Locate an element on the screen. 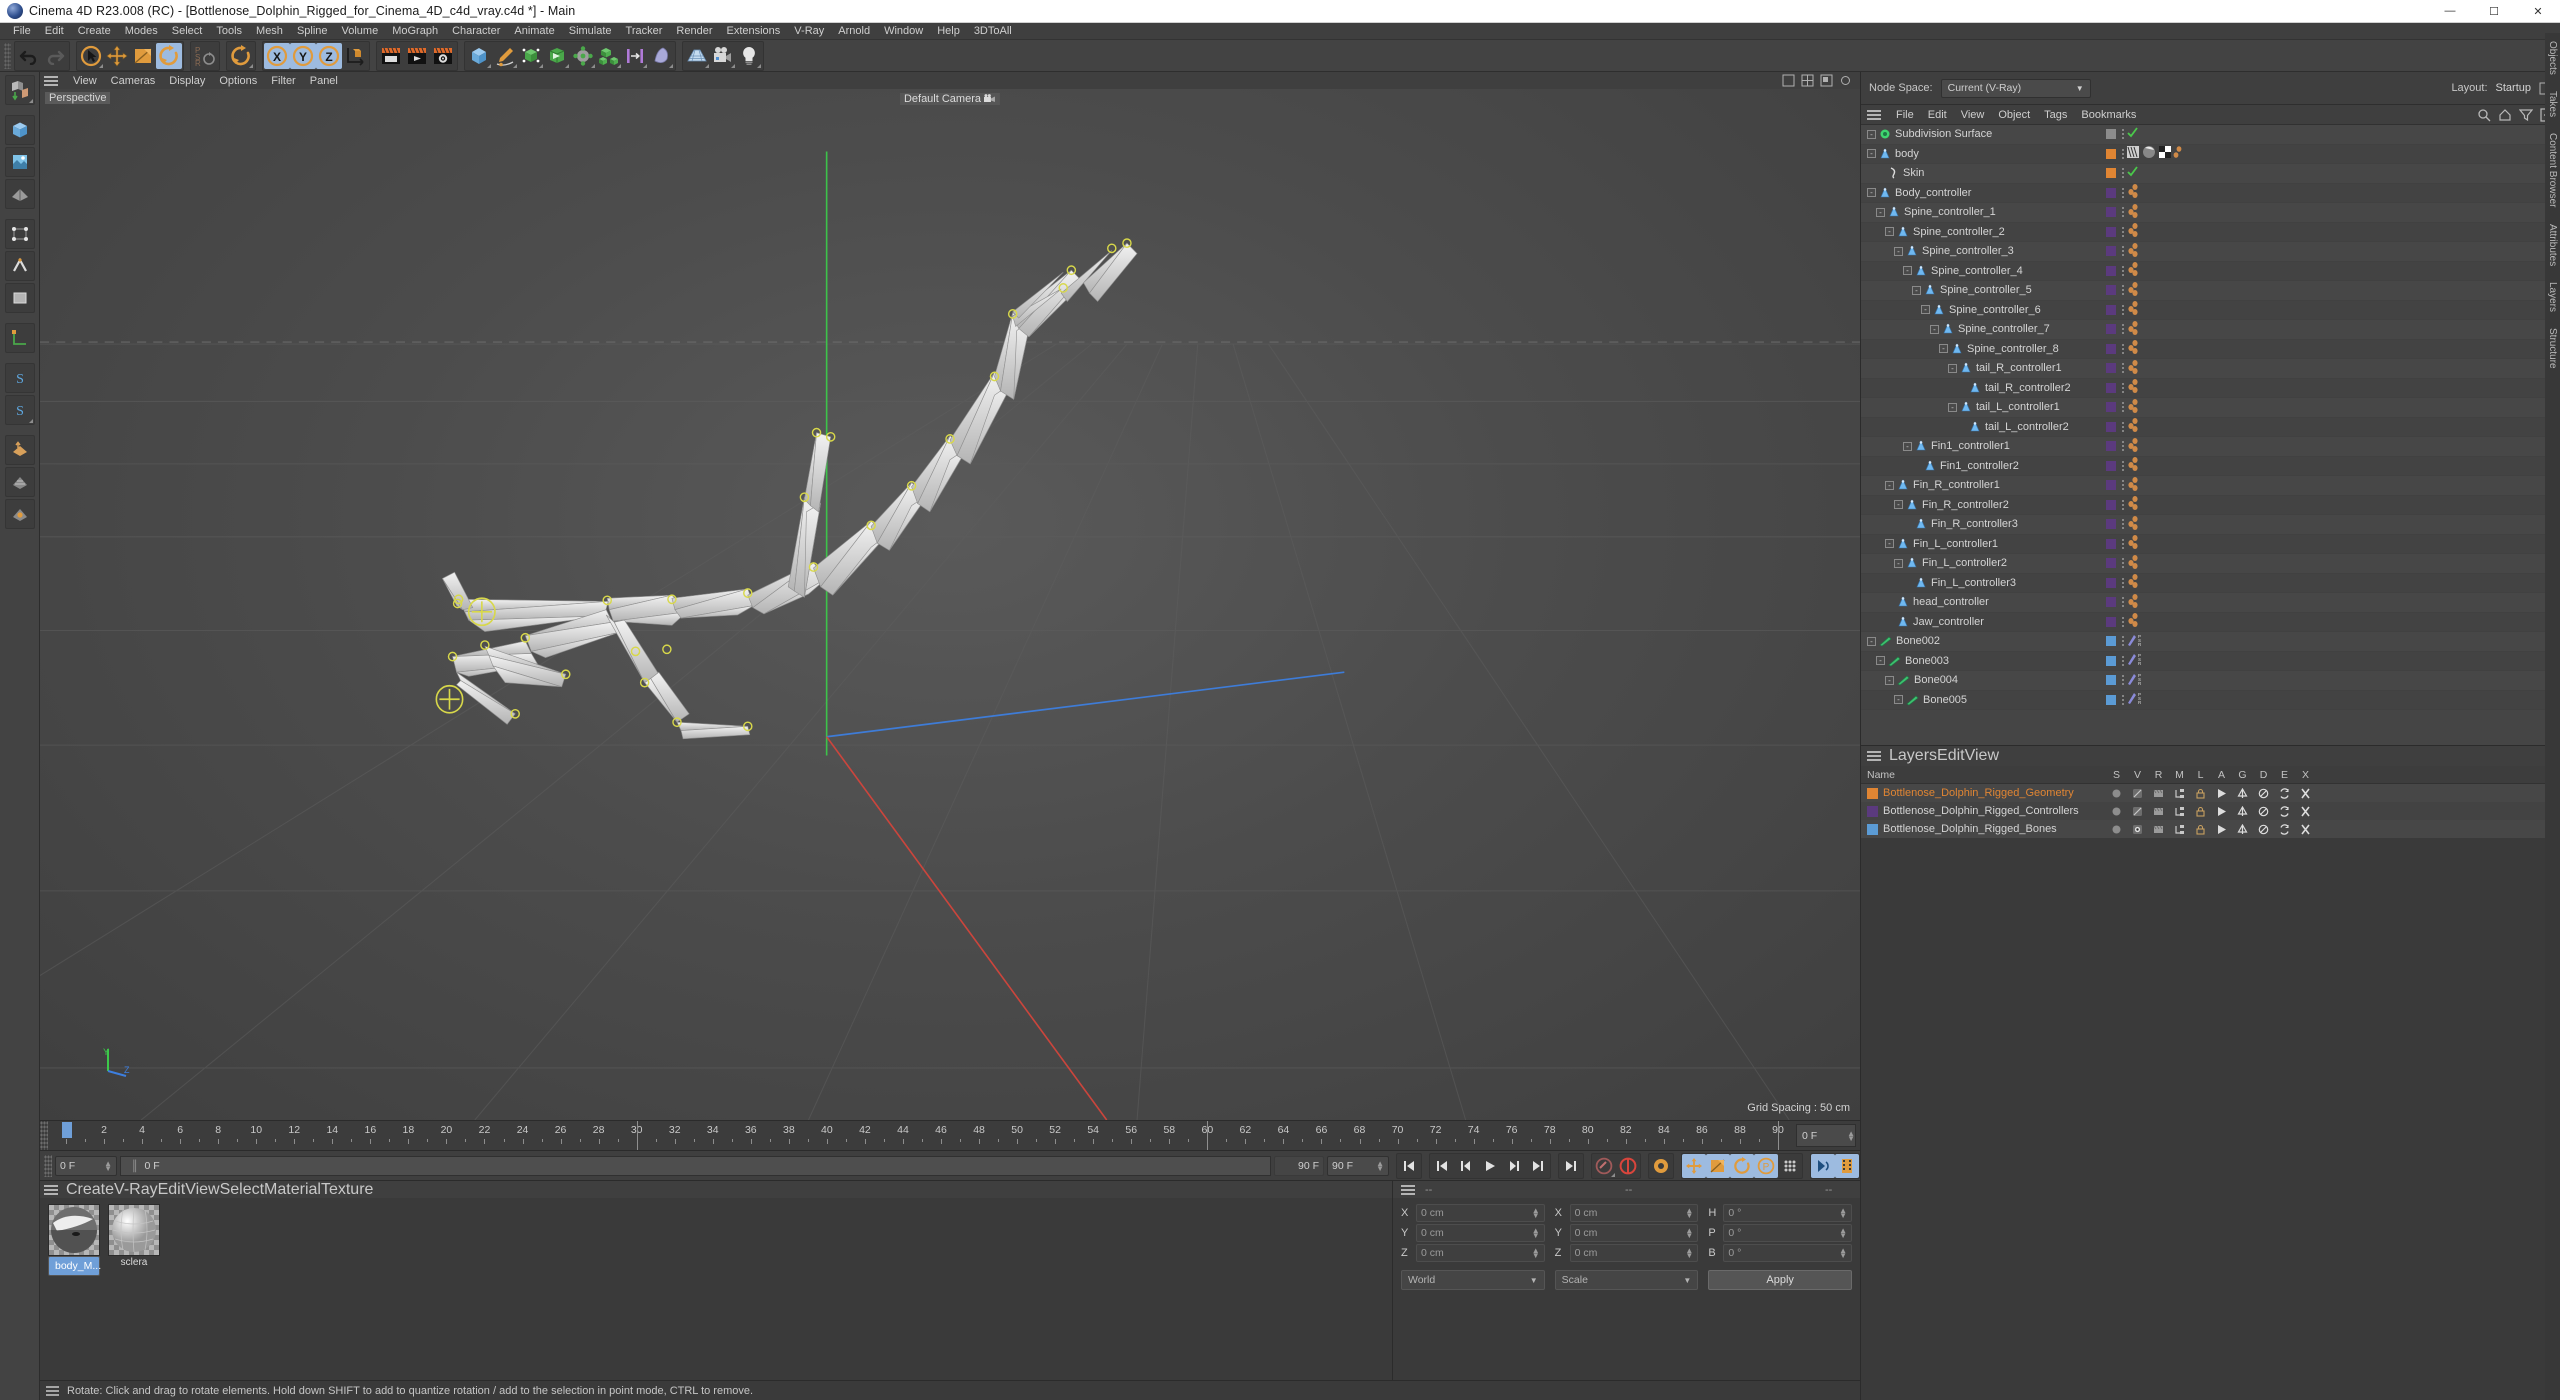 This screenshot has height=1400, width=2560. home-icon is located at coordinates (2505, 115).